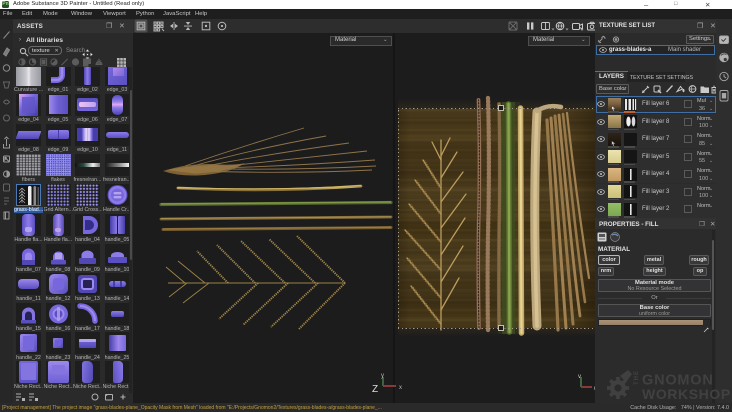 This screenshot has height=412, width=732. What do you see at coordinates (637, 377) in the screenshot?
I see `svg-text: THE` at bounding box center [637, 377].